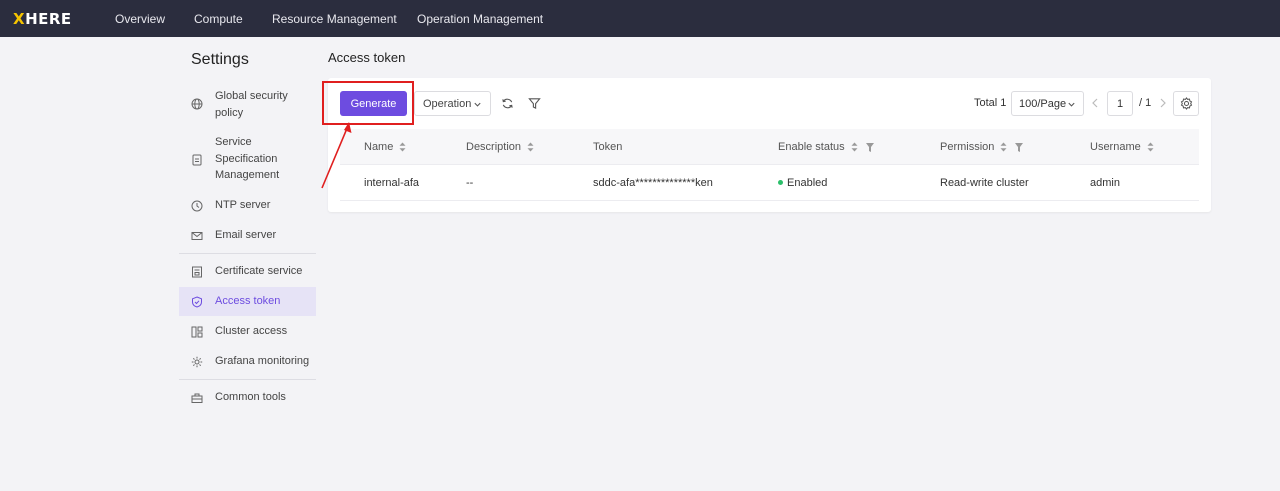 This screenshot has height=491, width=1280. I want to click on sidebar-item-label: Email server, so click(246, 235).